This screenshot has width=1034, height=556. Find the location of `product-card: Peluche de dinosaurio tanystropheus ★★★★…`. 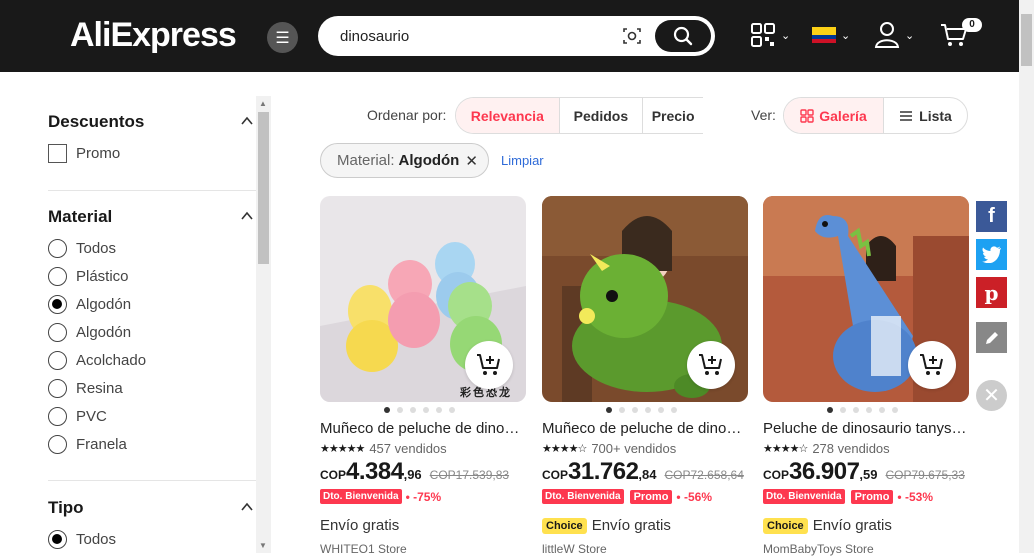

product-card: Peluche de dinosaurio tanystropheus ★★★★… is located at coordinates (866, 376).